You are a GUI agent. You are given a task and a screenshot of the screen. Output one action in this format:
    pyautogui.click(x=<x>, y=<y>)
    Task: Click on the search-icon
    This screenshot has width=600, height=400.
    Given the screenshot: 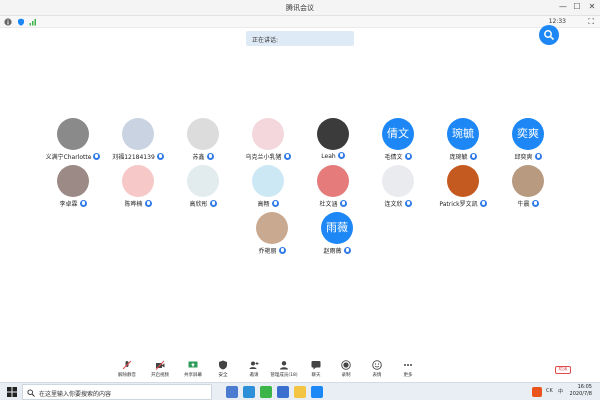 What is the action you would take?
    pyautogui.click(x=31, y=393)
    